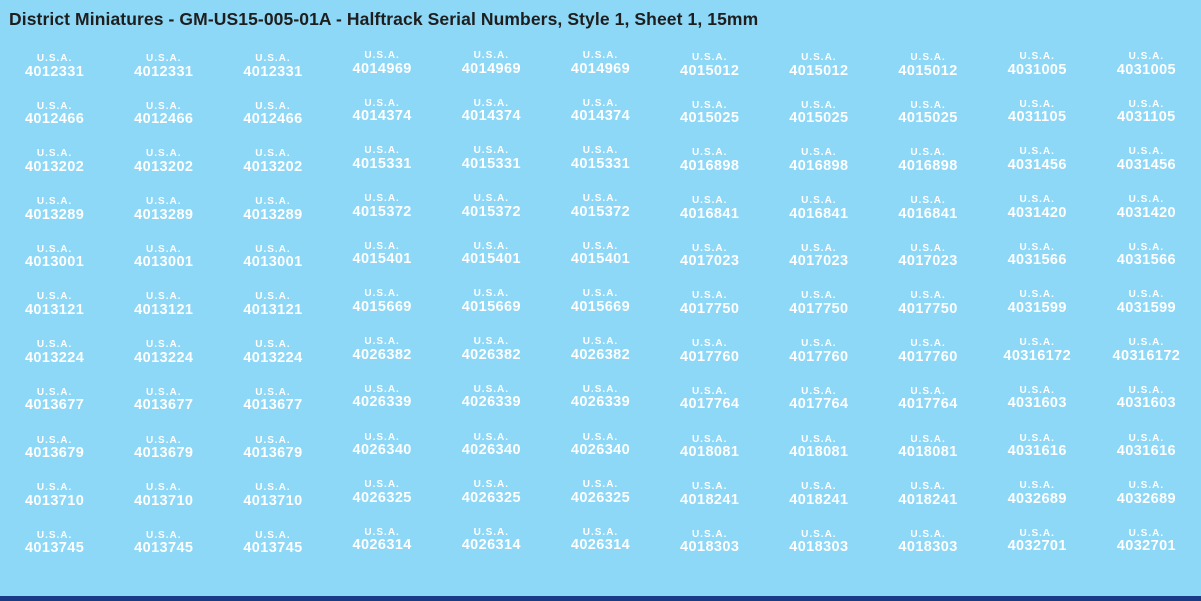  Describe the element at coordinates (164, 119) in the screenshot. I see `serial-number: 4012466` at that location.